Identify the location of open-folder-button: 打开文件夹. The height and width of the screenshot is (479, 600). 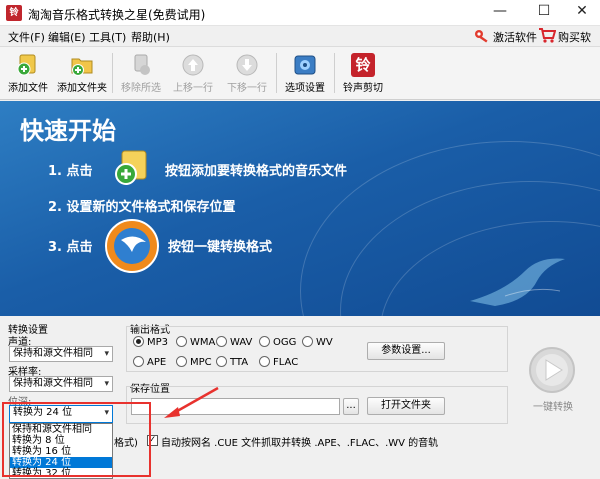
(406, 406).